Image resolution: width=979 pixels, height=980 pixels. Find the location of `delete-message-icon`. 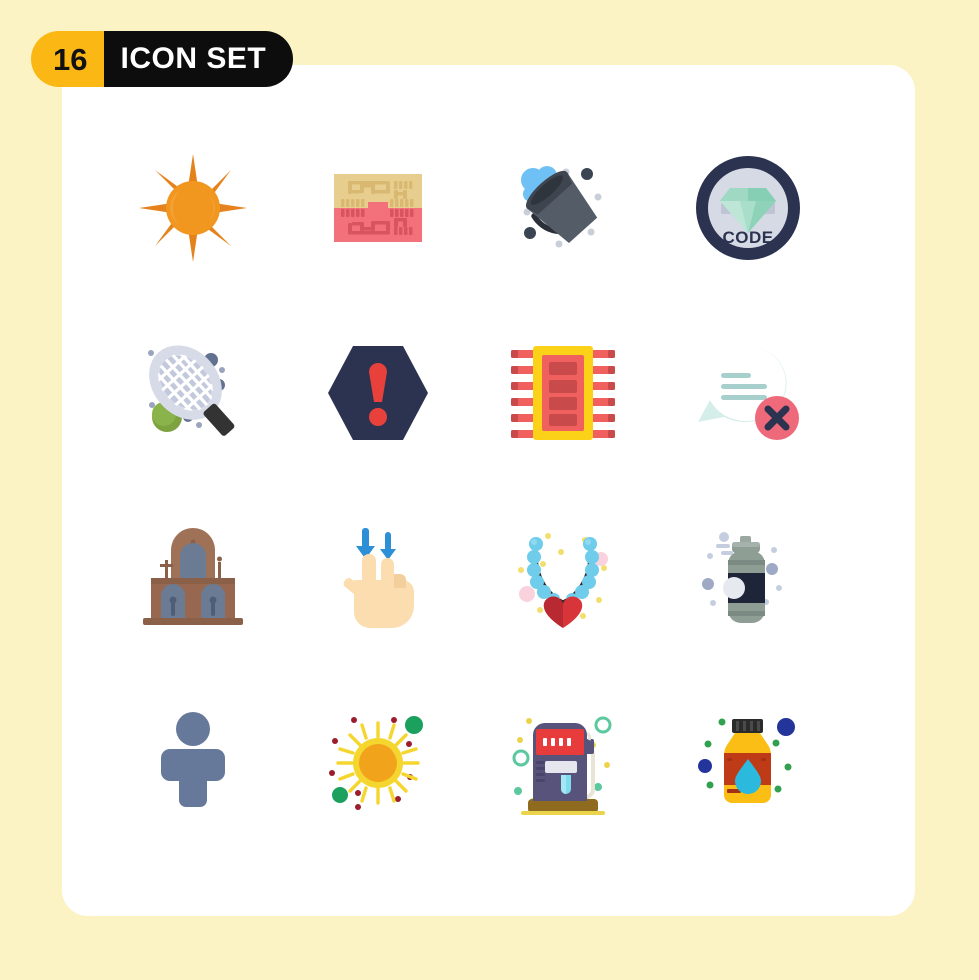

delete-message-icon is located at coordinates (748, 392).